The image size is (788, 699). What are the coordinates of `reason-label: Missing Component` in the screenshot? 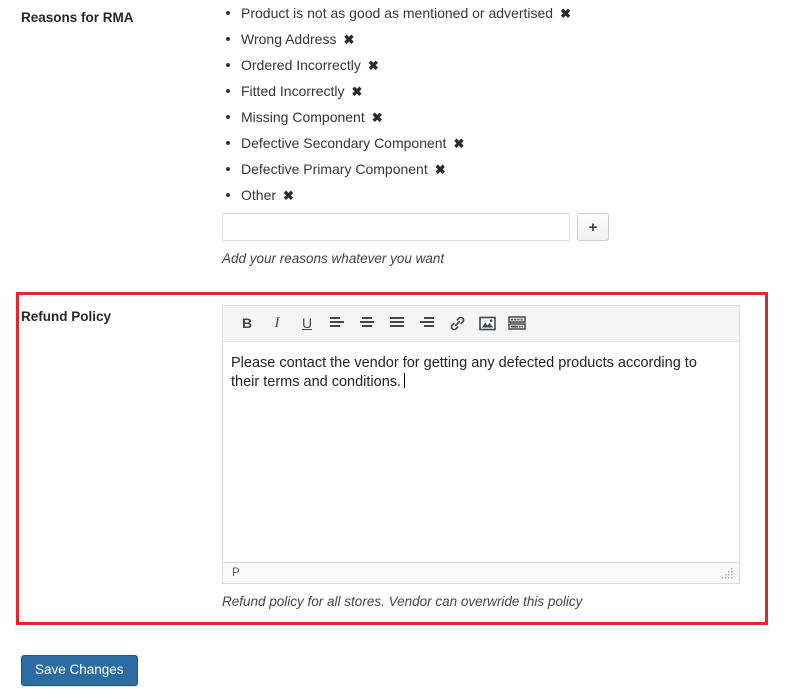 It's located at (303, 117).